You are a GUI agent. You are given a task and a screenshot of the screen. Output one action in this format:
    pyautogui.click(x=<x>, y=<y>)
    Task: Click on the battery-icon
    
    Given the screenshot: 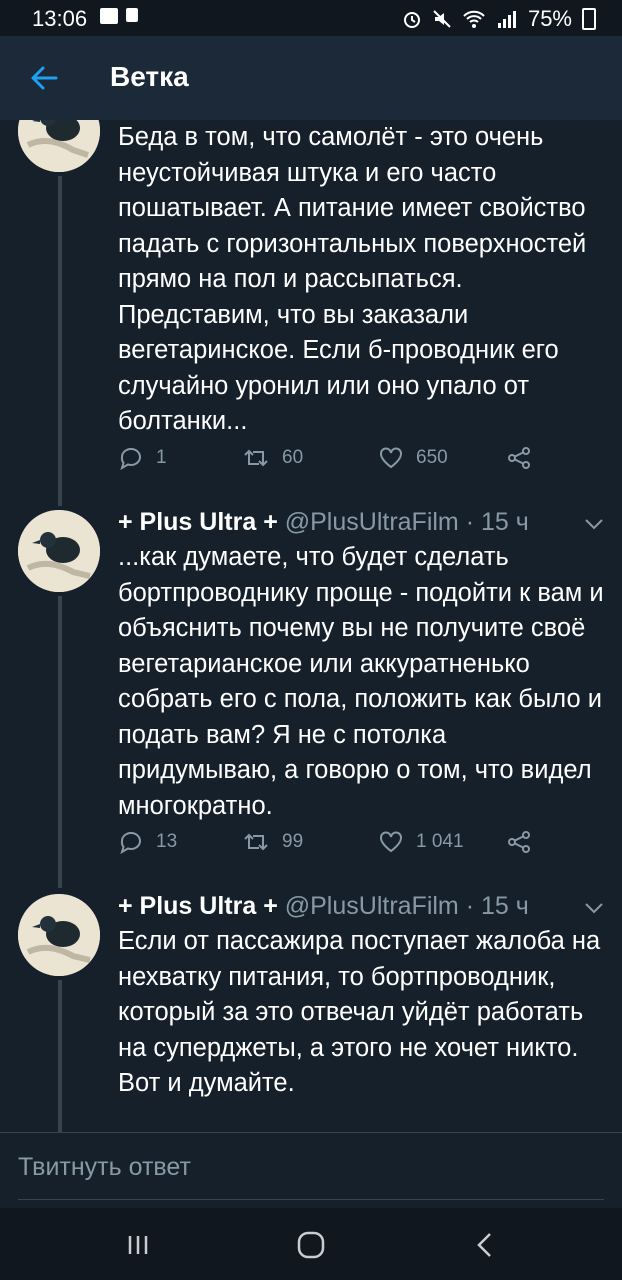 What is the action you would take?
    pyautogui.click(x=589, y=19)
    